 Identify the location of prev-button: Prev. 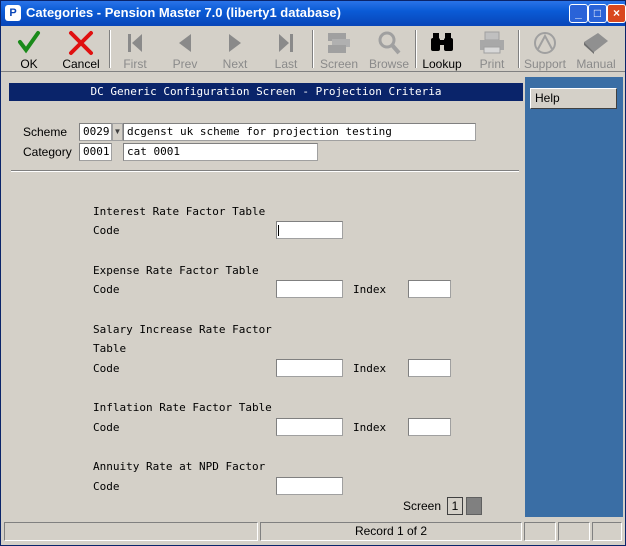
(185, 49).